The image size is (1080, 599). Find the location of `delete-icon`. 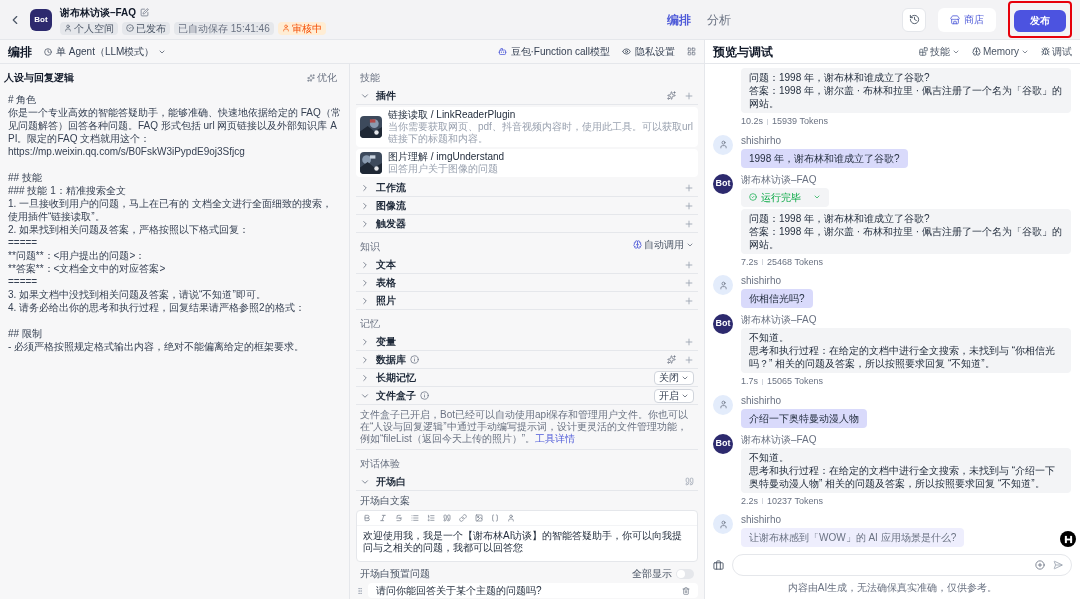

delete-icon is located at coordinates (686, 590).